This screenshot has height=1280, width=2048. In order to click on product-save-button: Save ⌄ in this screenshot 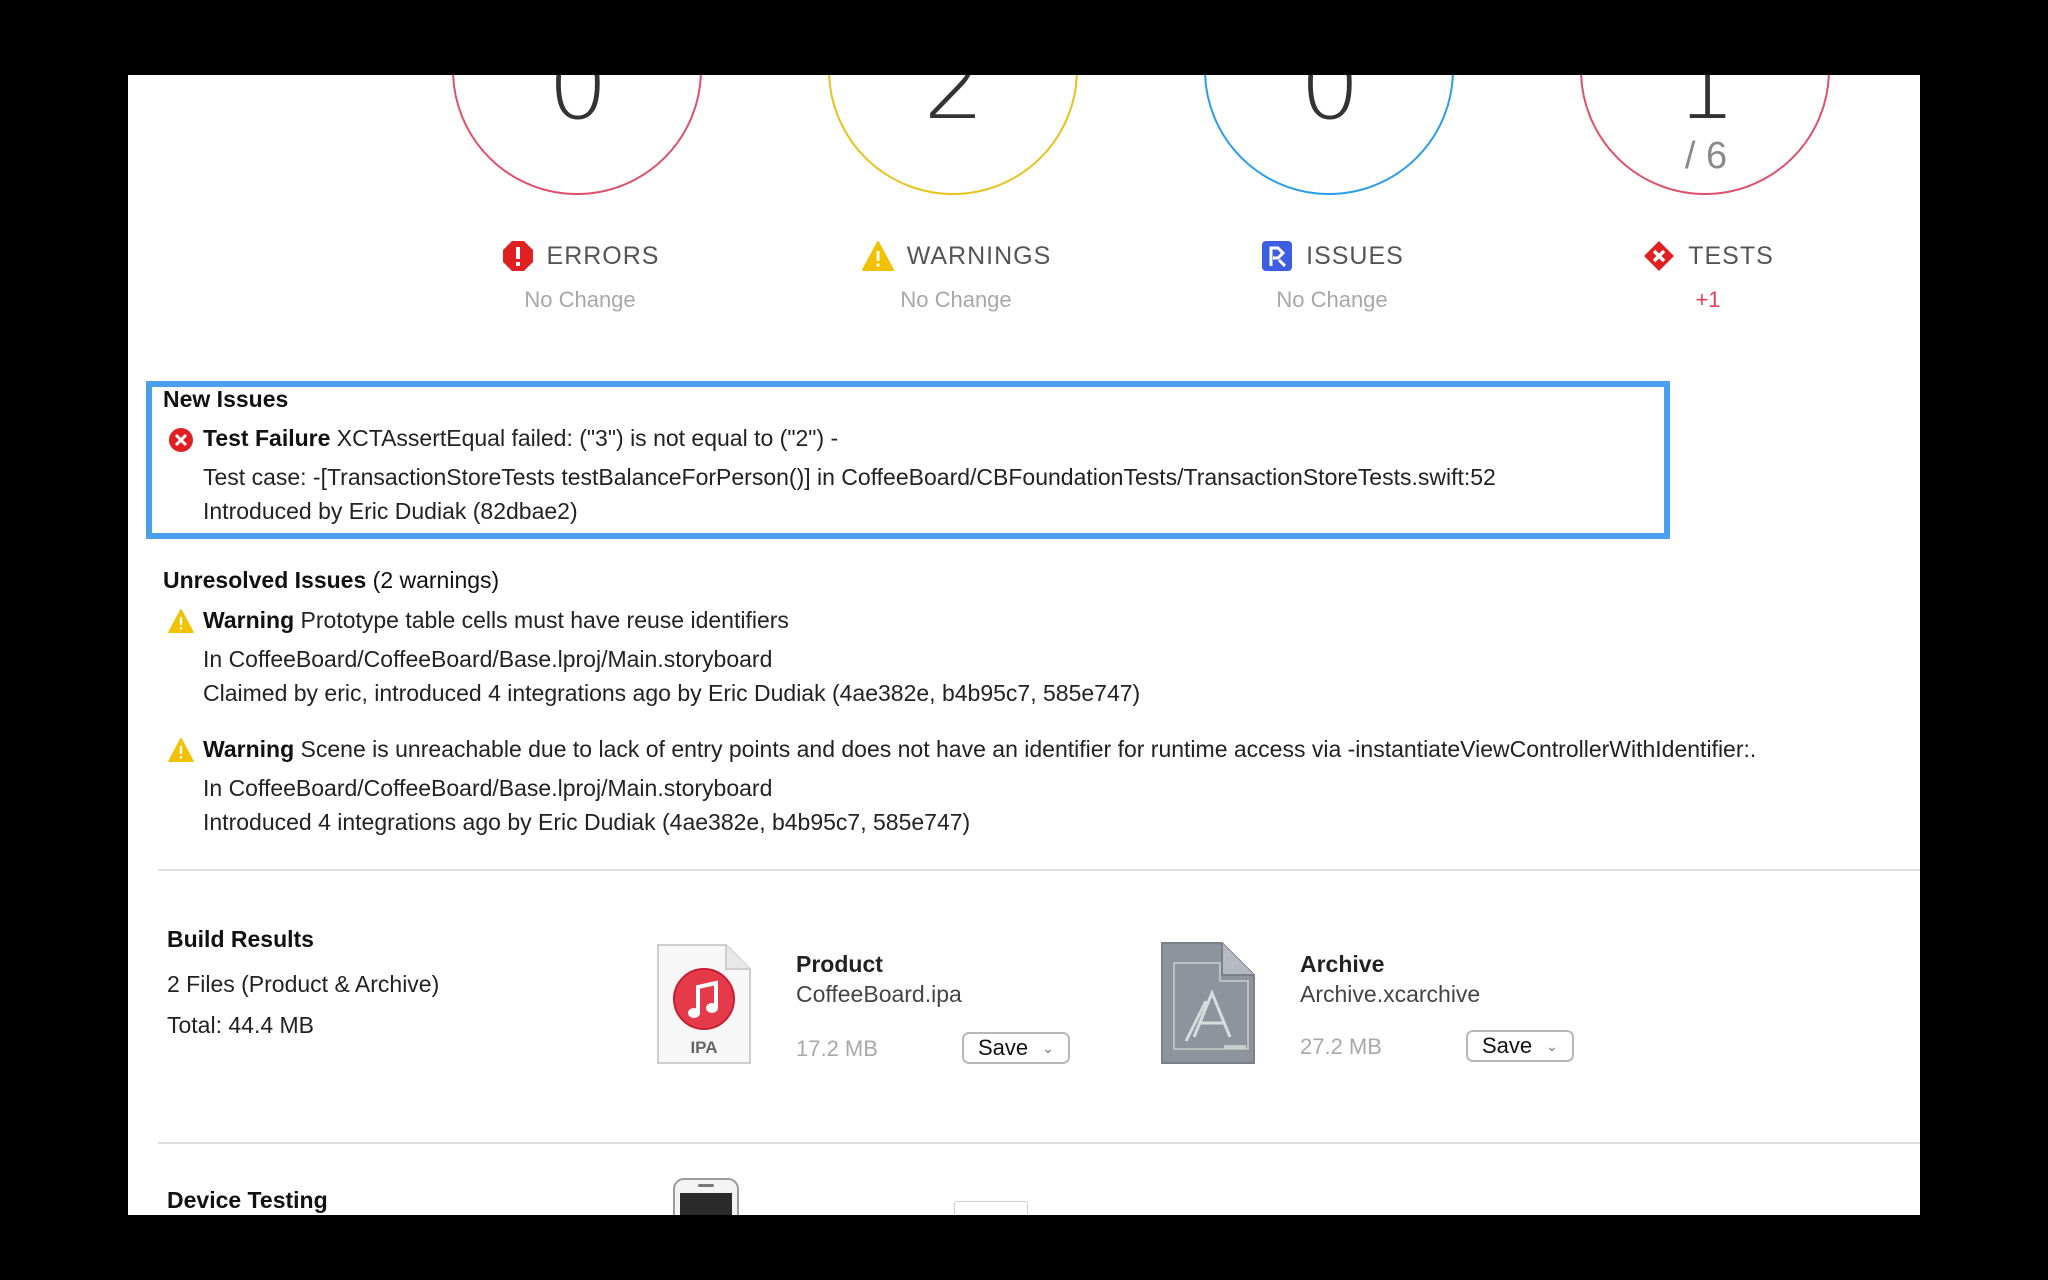, I will do `click(1016, 1048)`.